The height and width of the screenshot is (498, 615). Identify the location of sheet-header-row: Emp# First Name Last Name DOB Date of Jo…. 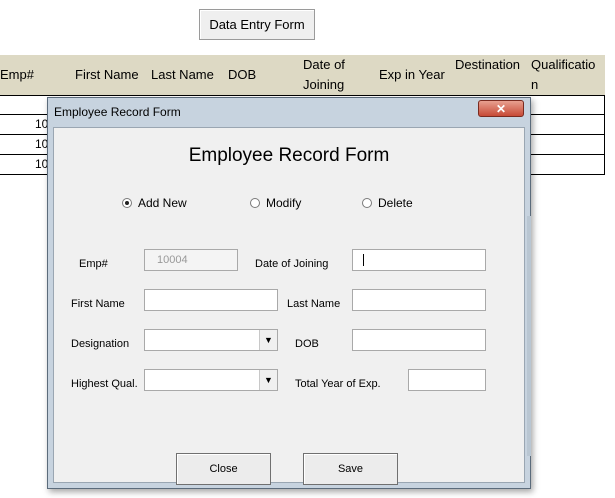
(302, 75).